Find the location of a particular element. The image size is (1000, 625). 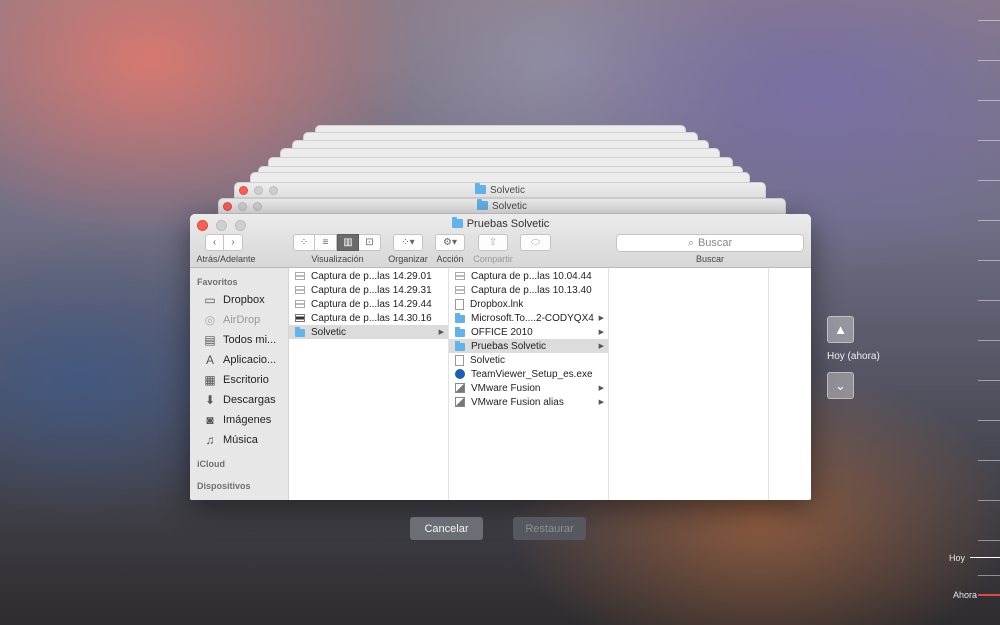

list-item: OFFICE 2010 ▶ is located at coordinates (528, 332).